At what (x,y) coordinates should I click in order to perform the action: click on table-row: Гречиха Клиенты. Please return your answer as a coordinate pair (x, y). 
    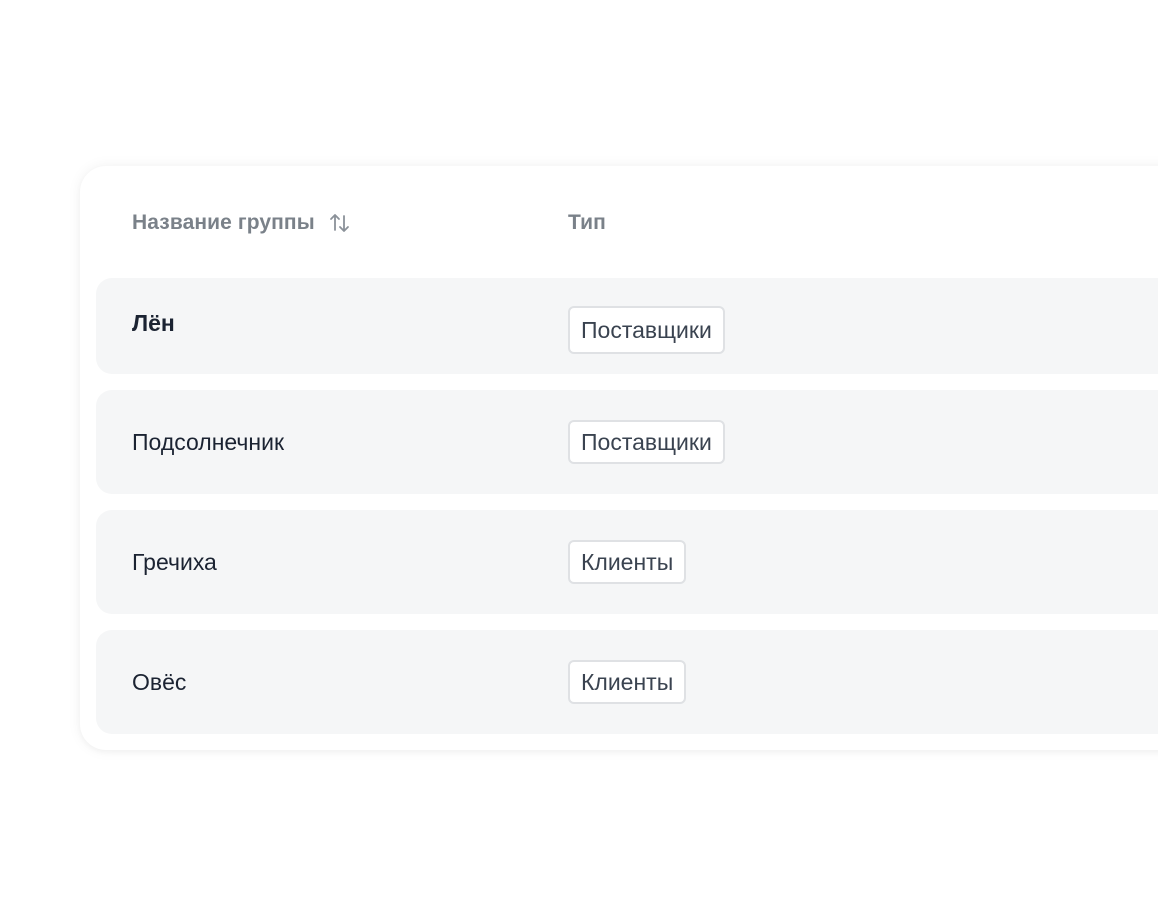
    Looking at the image, I should click on (627, 562).